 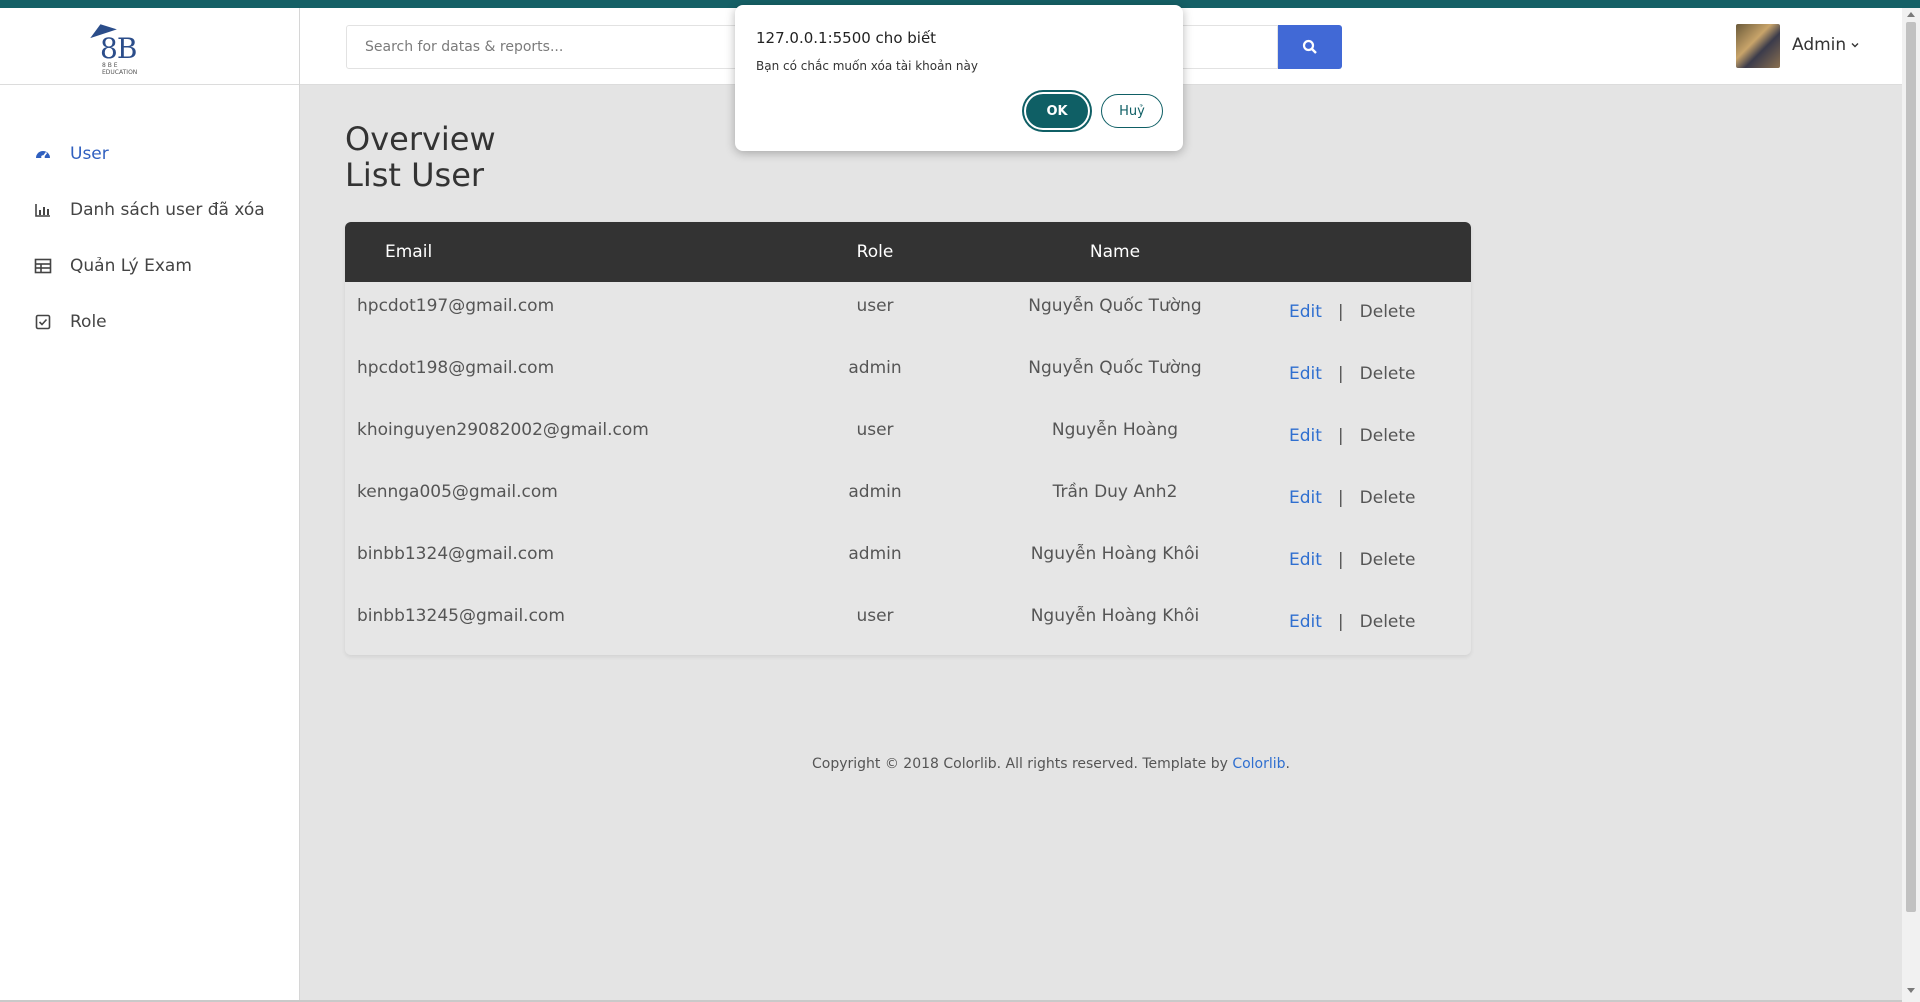 What do you see at coordinates (1758, 46) in the screenshot?
I see `avatar` at bounding box center [1758, 46].